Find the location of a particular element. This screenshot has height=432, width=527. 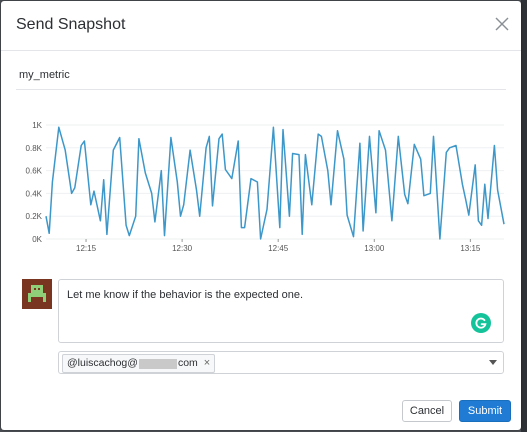

recipient-chip: @luiscachog@ com × is located at coordinates (139, 363).